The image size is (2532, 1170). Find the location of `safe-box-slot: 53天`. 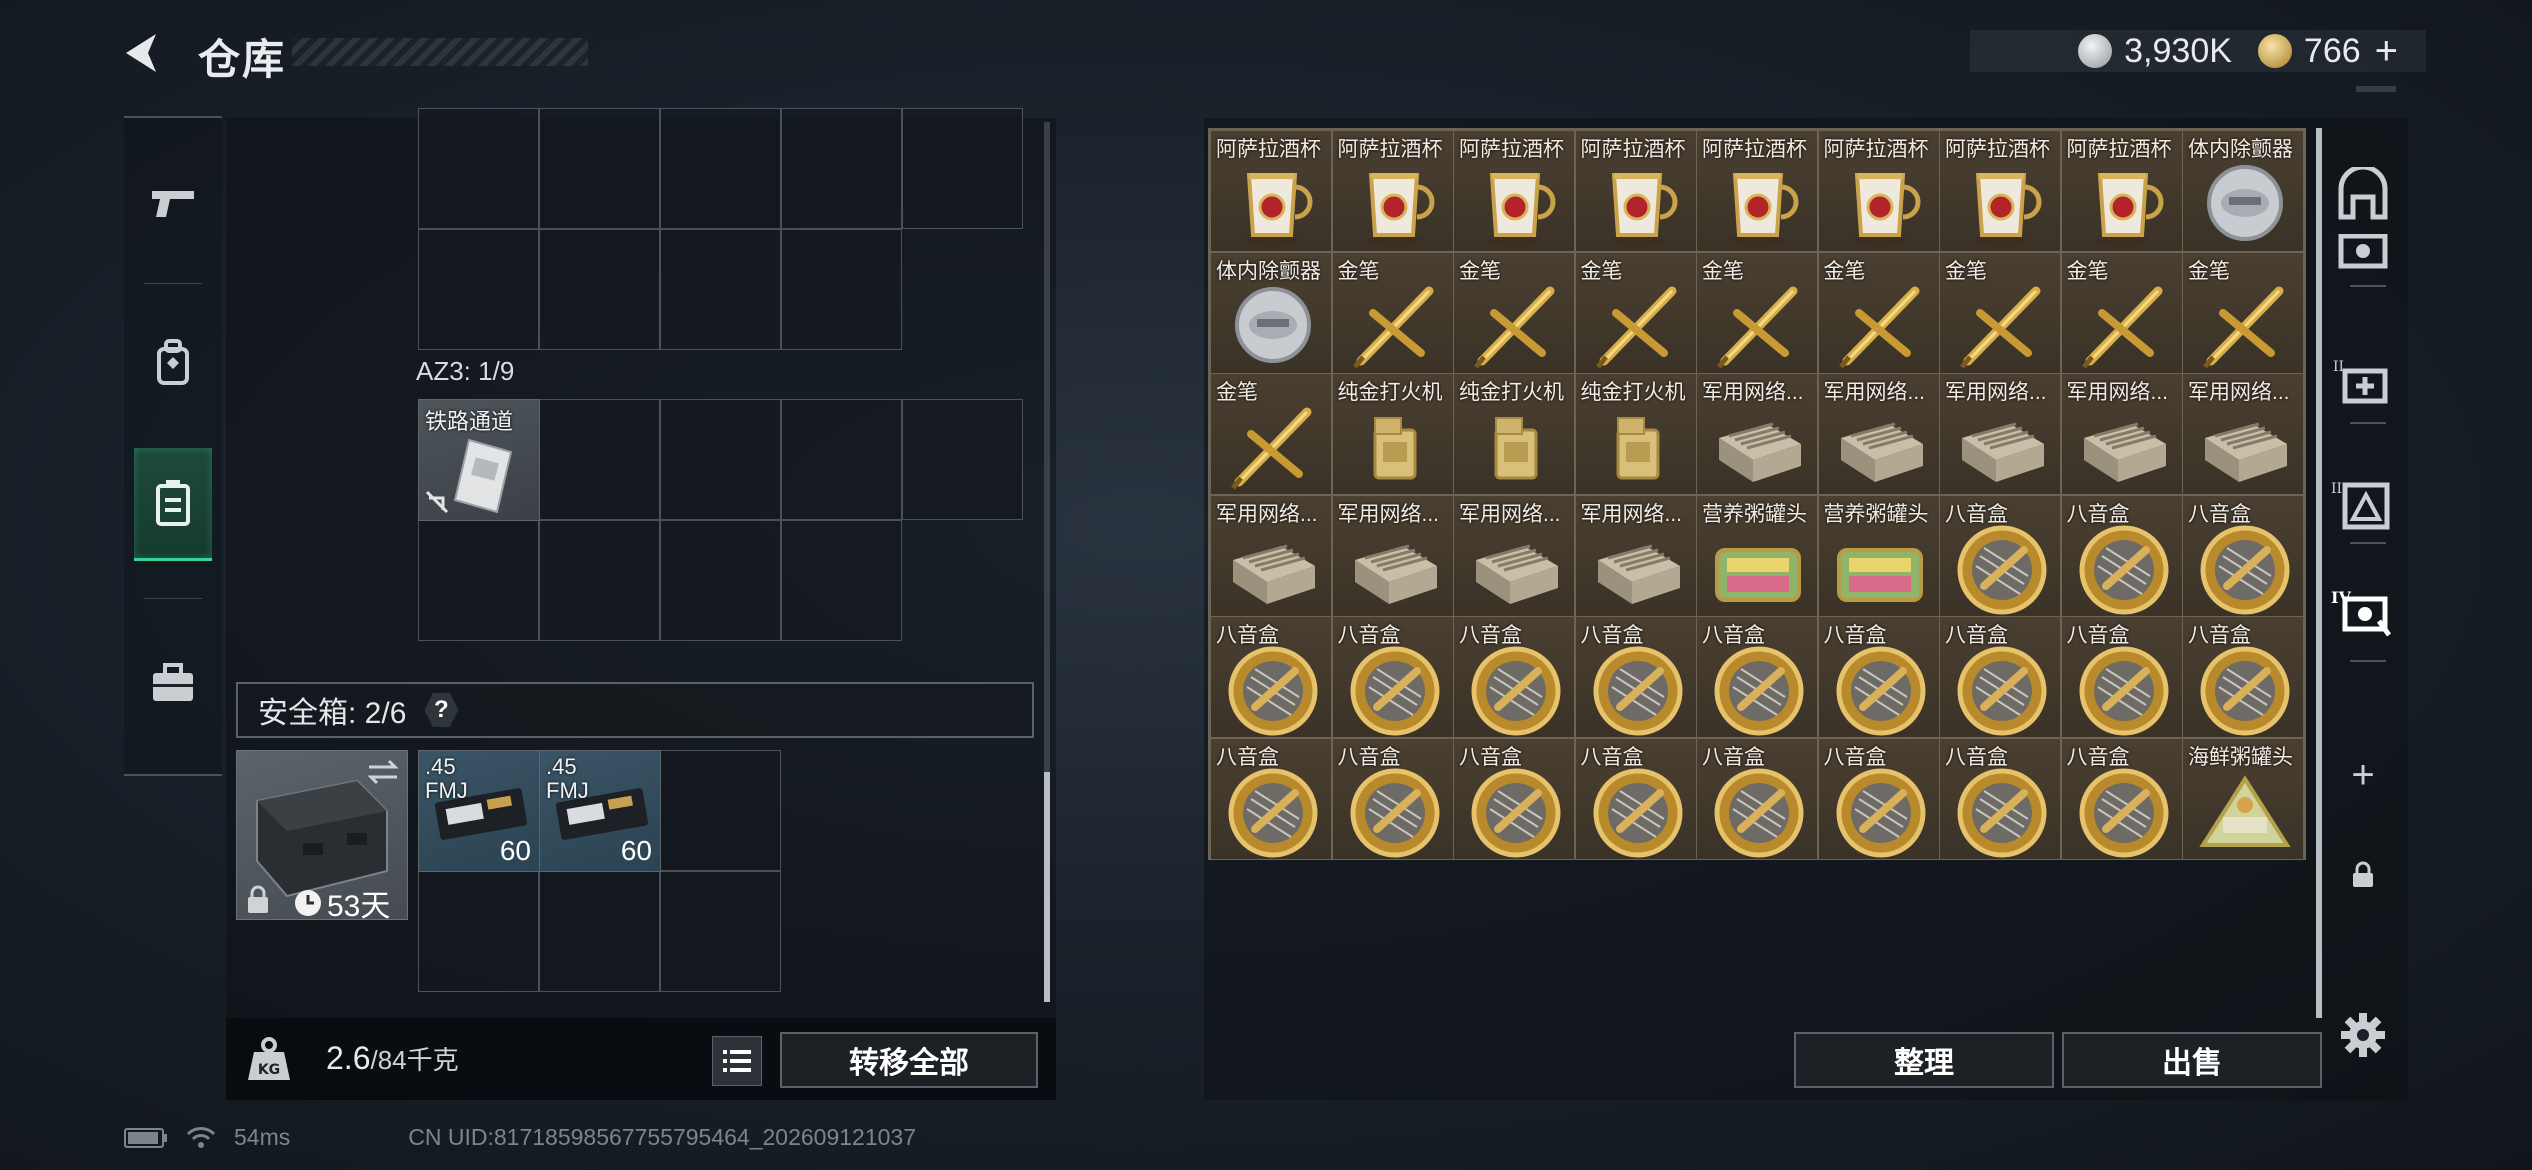

safe-box-slot: 53天 is located at coordinates (322, 836).